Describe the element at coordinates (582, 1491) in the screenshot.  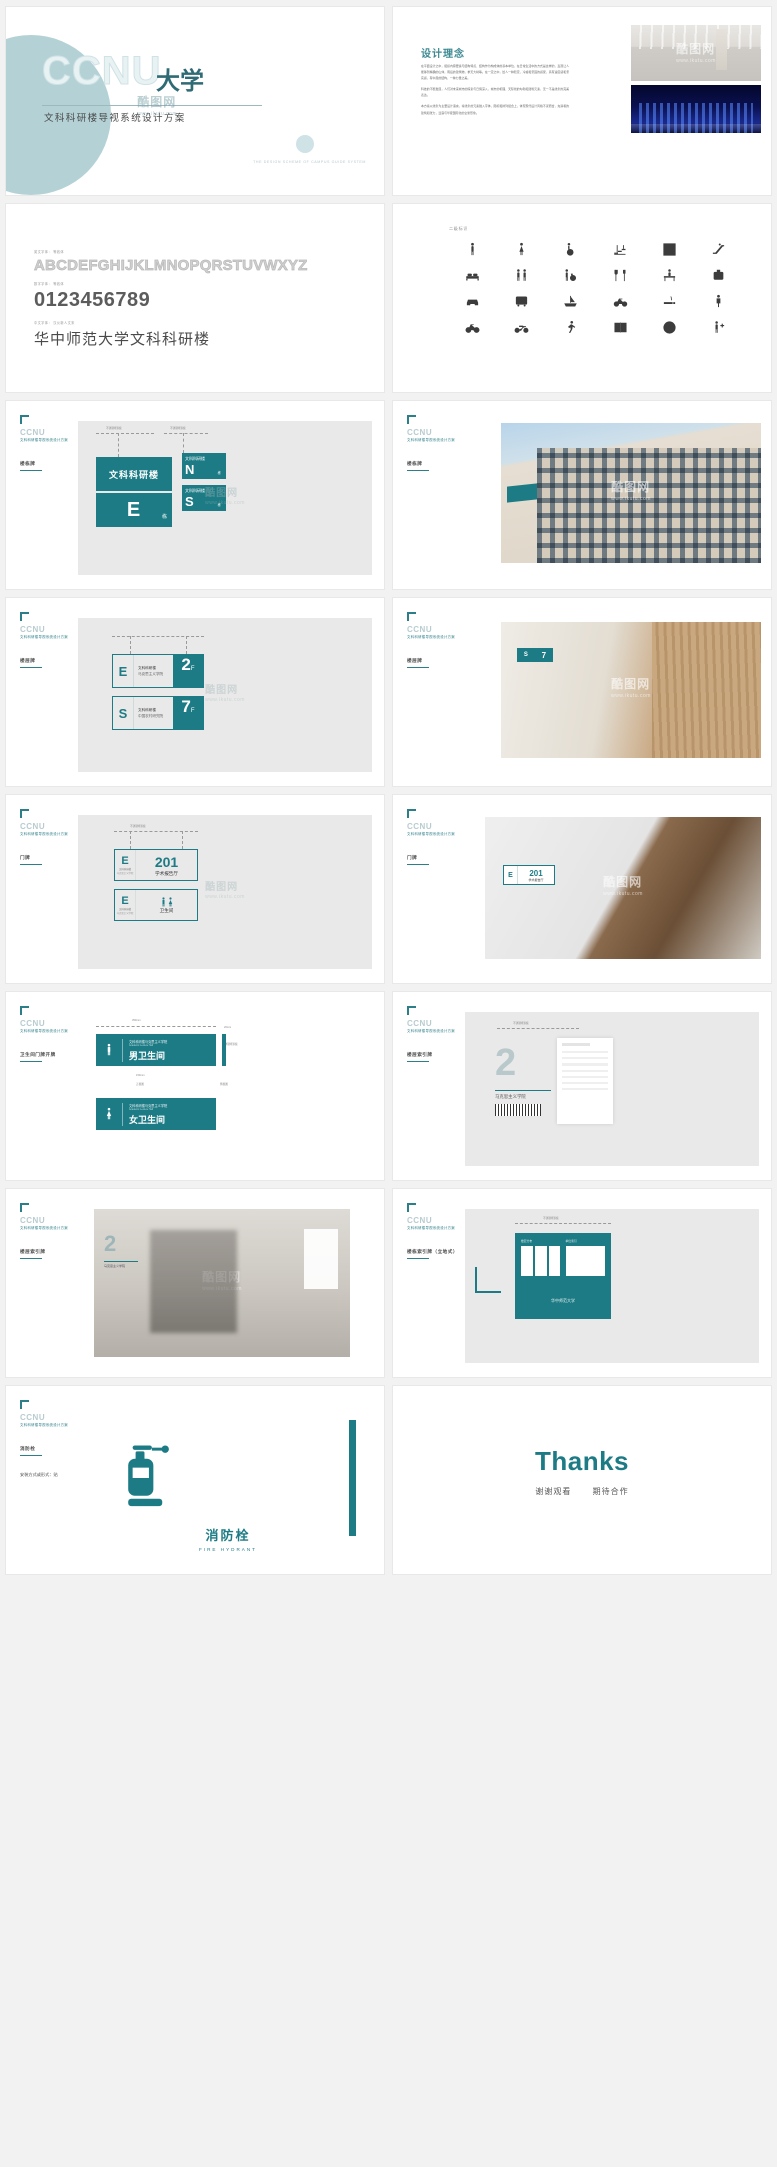
I see `thanks-subtitle: 谢谢观看 期待合作` at that location.